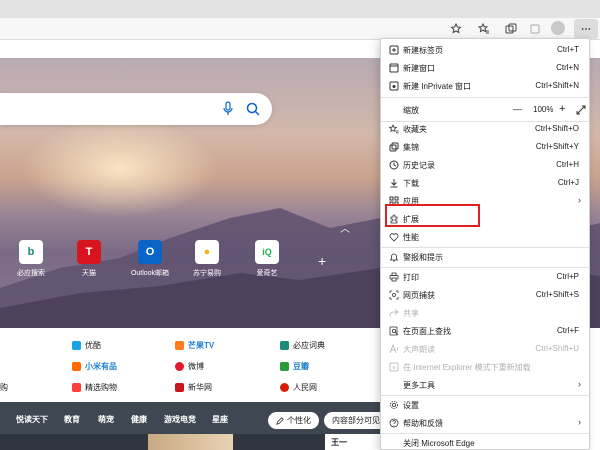  Describe the element at coordinates (352, 442) in the screenshot. I see `news-thumbnail: 王一` at that location.